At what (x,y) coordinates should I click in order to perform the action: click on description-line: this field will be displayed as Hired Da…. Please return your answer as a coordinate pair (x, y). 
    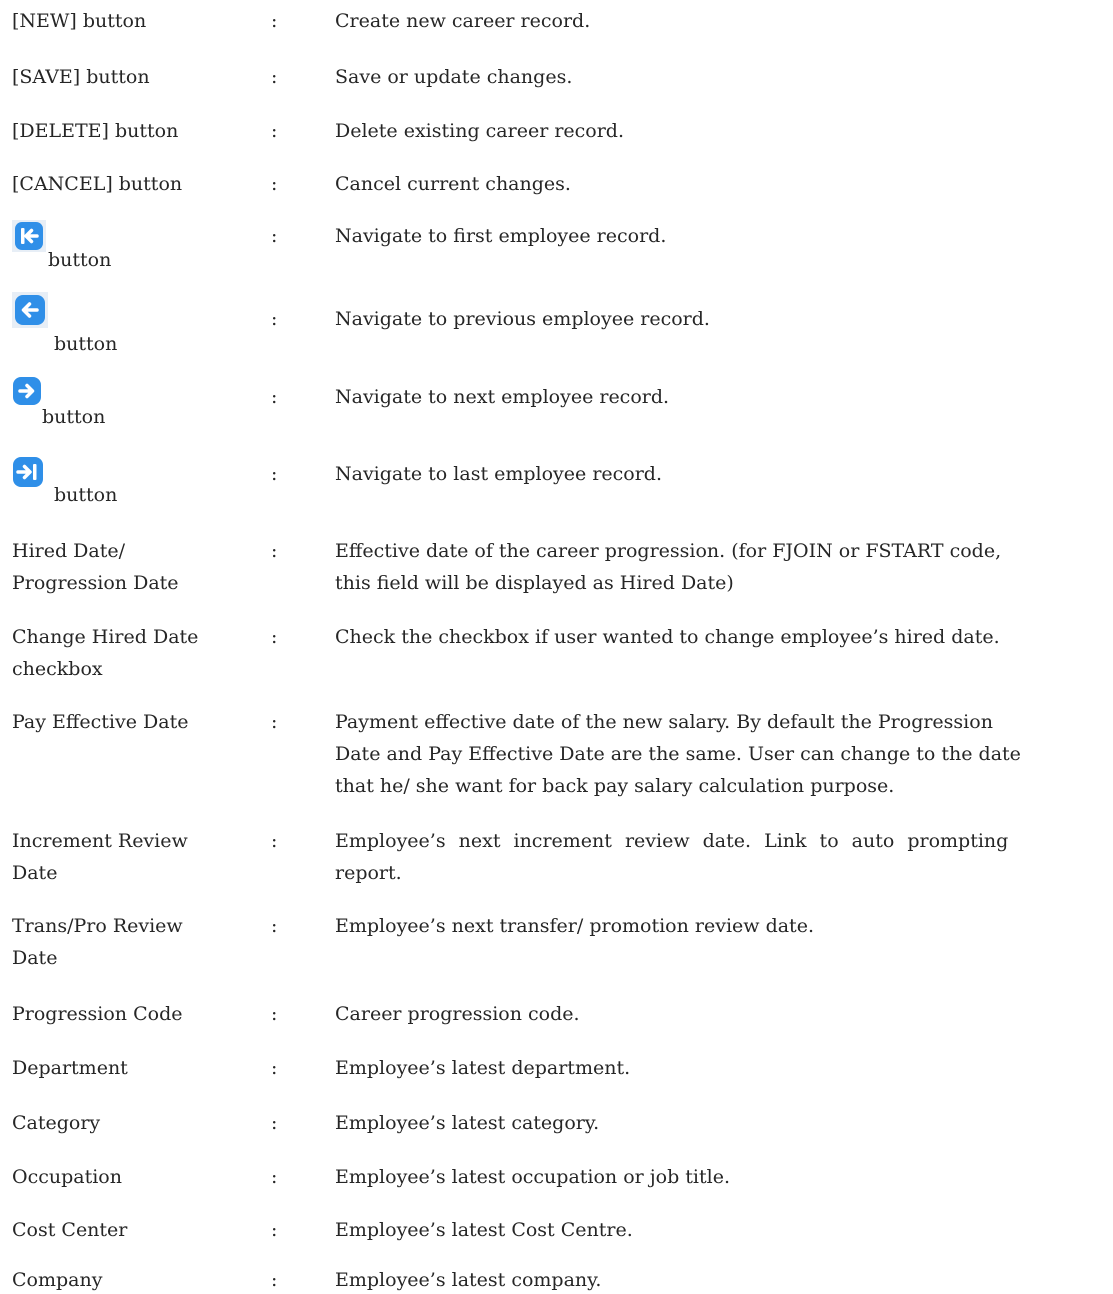
    Looking at the image, I should click on (534, 583).